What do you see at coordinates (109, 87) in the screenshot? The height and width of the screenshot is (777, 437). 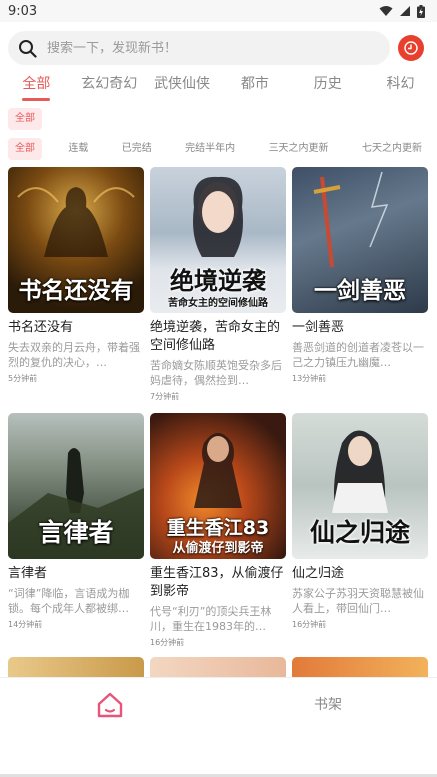 I see `tab-fantasy: 玄幻奇幻` at bounding box center [109, 87].